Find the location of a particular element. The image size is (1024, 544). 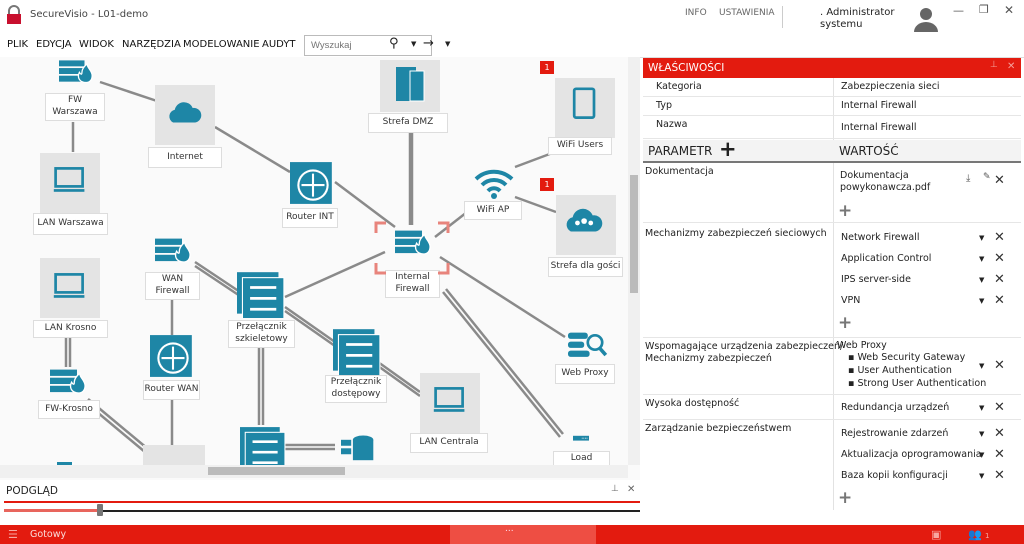

subitem-text: User Authentication is located at coordinates (904, 370).